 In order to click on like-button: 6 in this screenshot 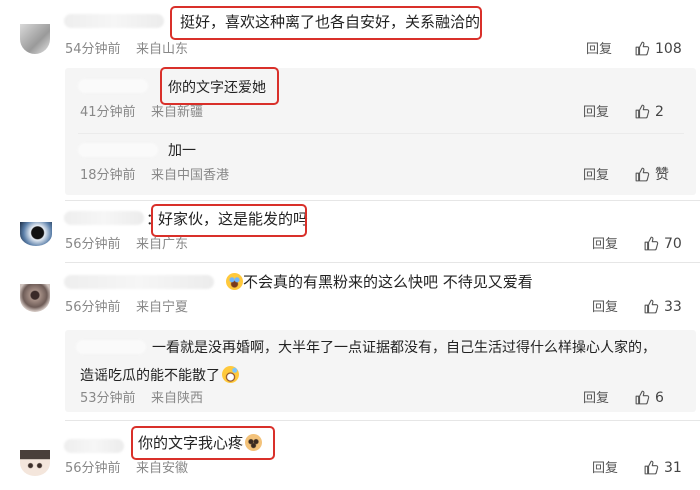, I will do `click(649, 397)`.